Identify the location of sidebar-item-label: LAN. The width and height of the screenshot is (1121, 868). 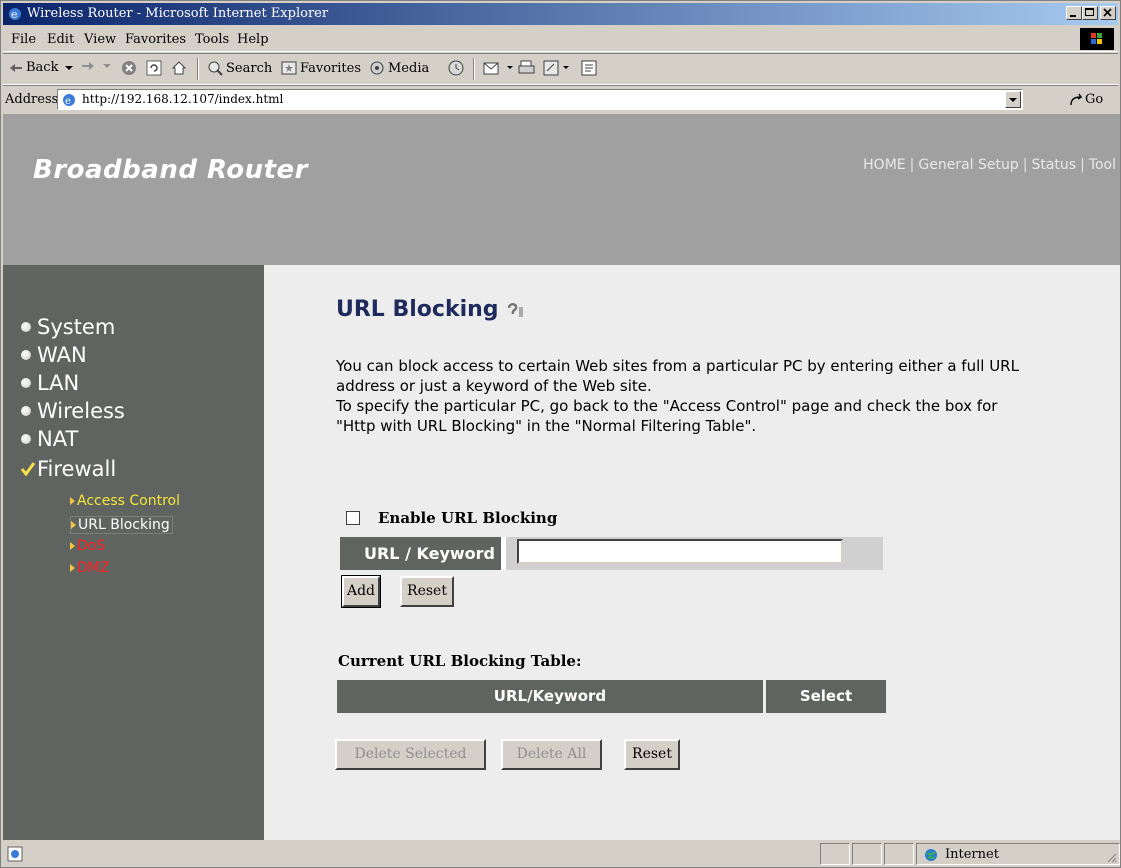
(58, 383).